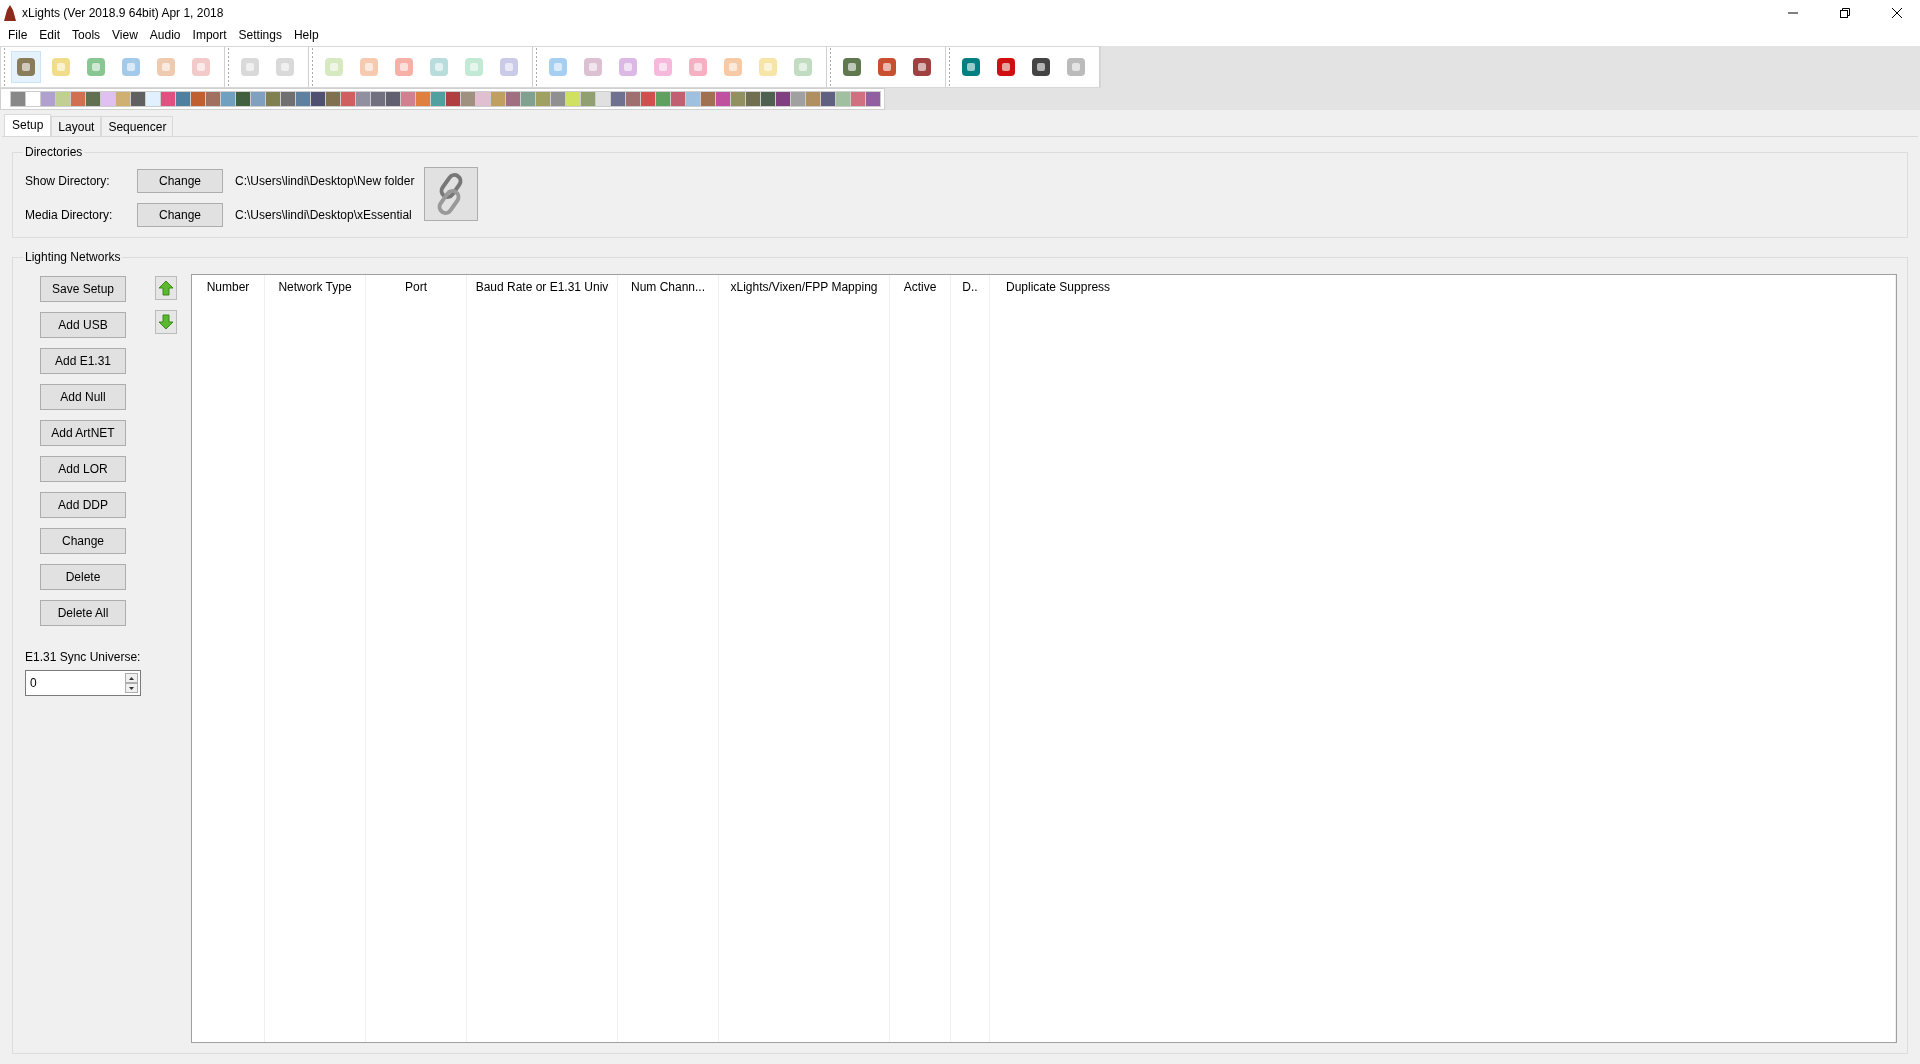 The height and width of the screenshot is (1064, 1920). I want to click on column-header: Number, so click(228, 287).